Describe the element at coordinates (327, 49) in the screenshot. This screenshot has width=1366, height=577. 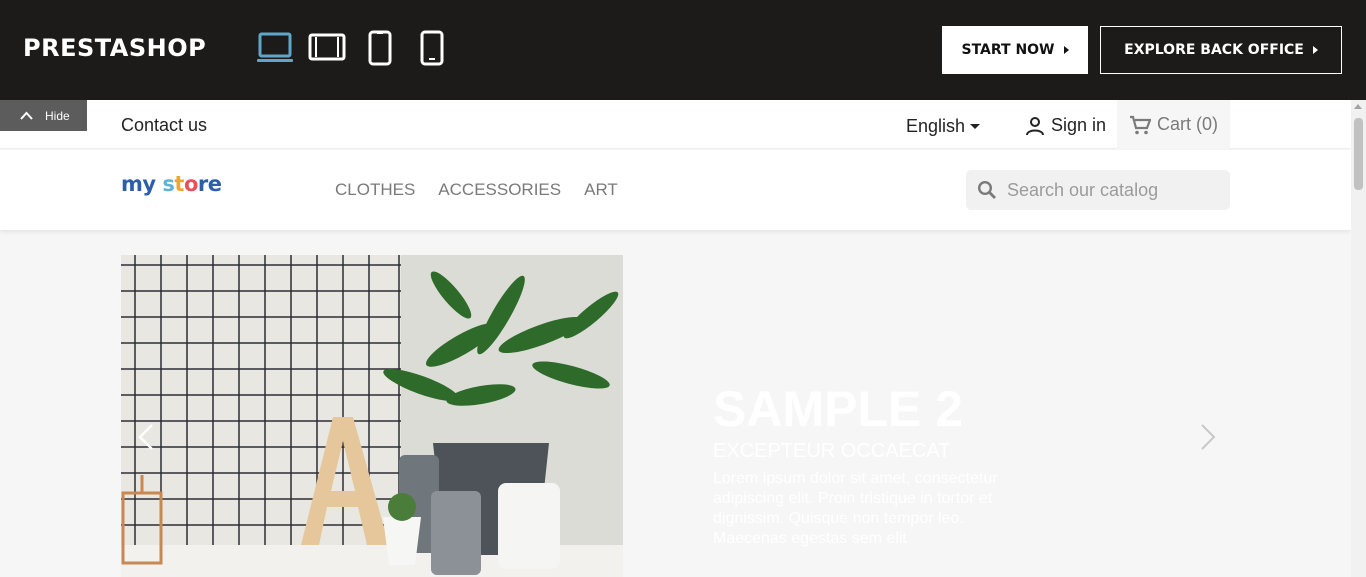
I see `tablet-landscape-icon` at that location.